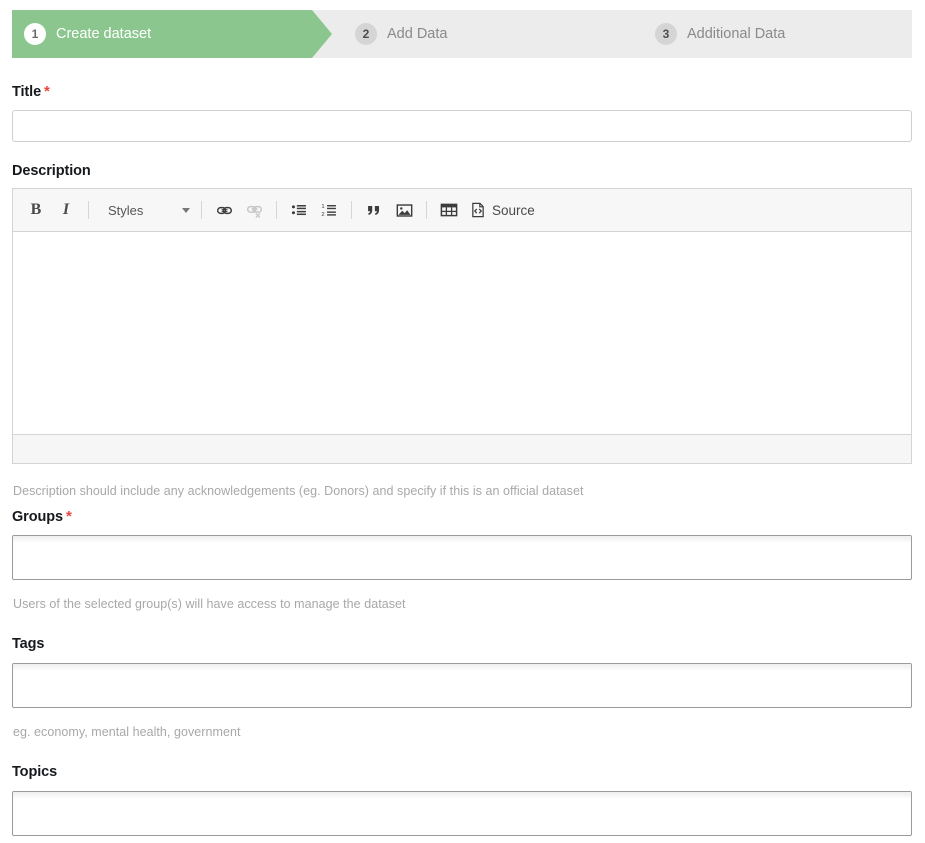 The image size is (925, 843). I want to click on title-label-text: Title, so click(27, 92).